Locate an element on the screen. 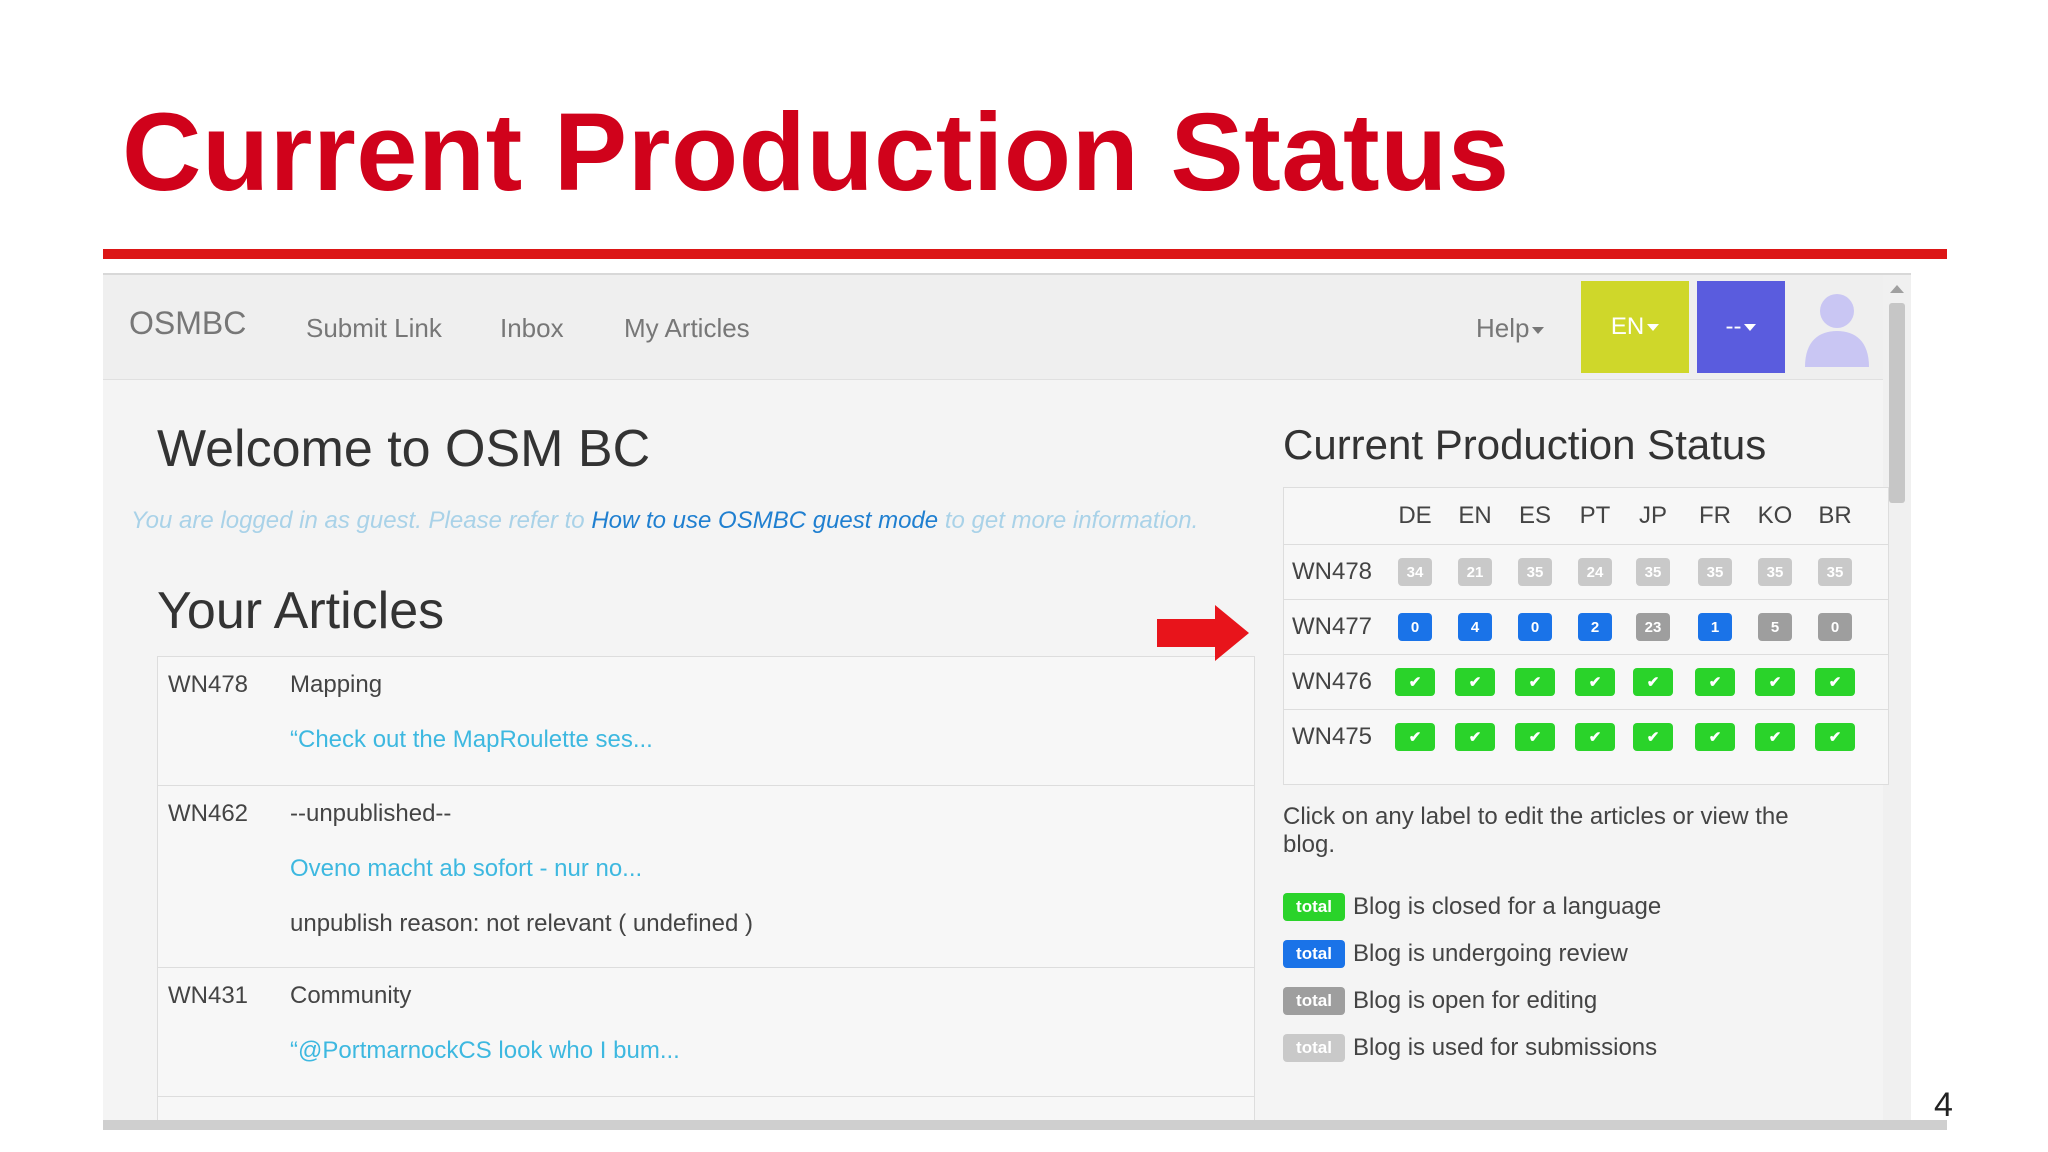  brand-link: OSMBC is located at coordinates (187, 323).